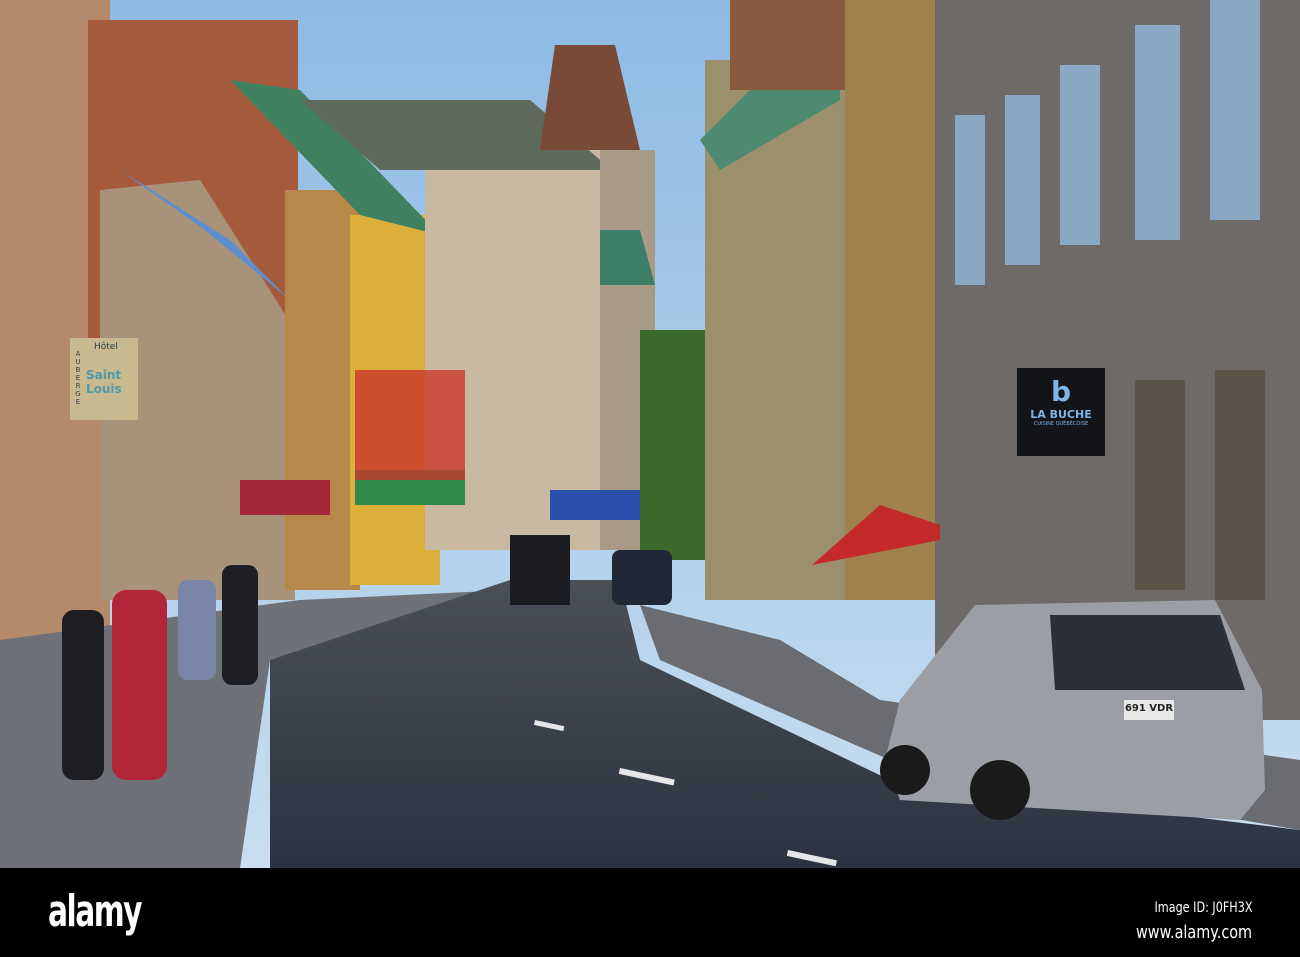 This screenshot has height=957, width=1300. What do you see at coordinates (106, 347) in the screenshot?
I see `auberge-sign-top: Hôtel` at bounding box center [106, 347].